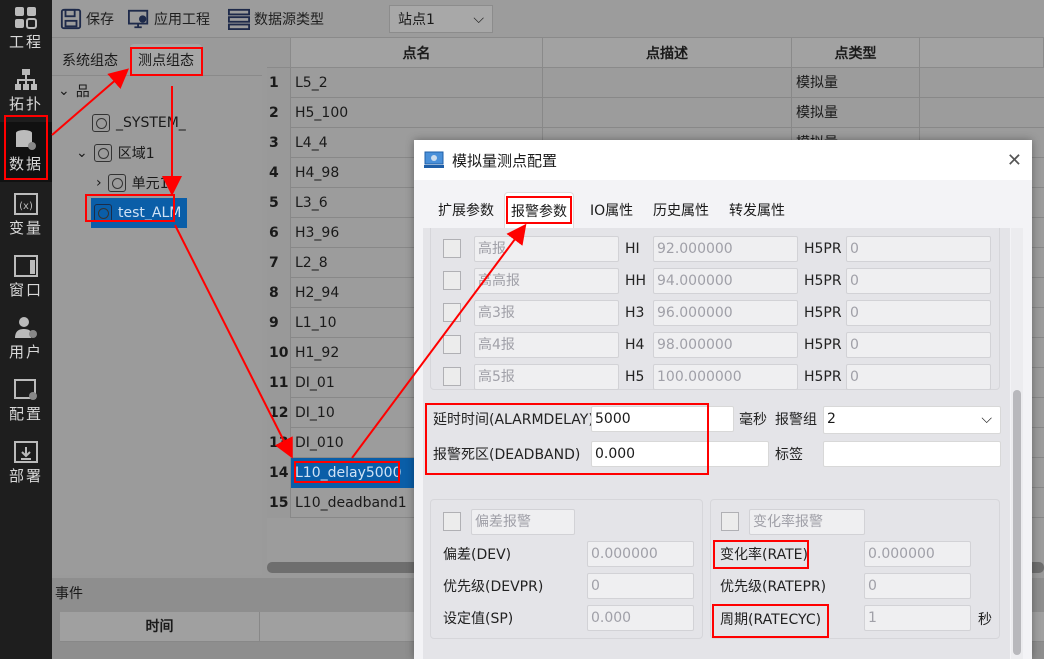  Describe the element at coordinates (539, 210) in the screenshot. I see `tab-alarm-params: 报警参数` at that location.